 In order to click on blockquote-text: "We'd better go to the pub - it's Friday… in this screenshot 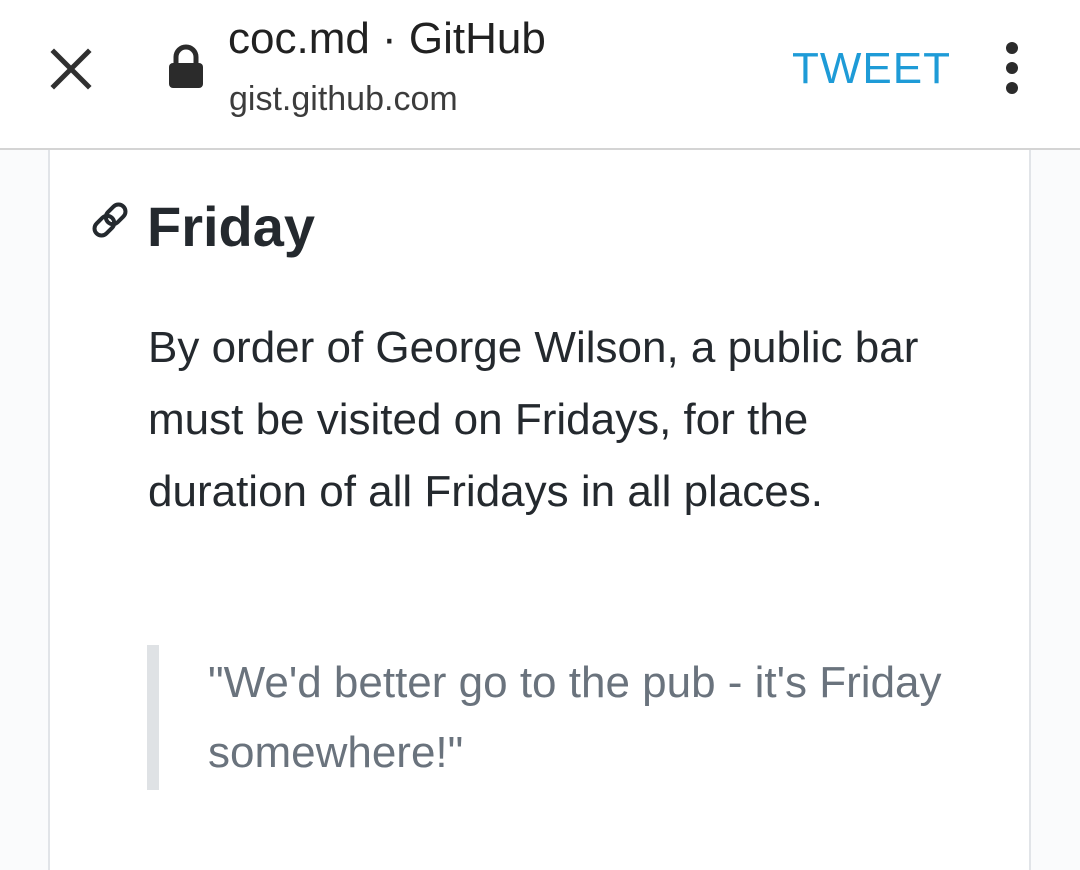, I will do `click(575, 717)`.